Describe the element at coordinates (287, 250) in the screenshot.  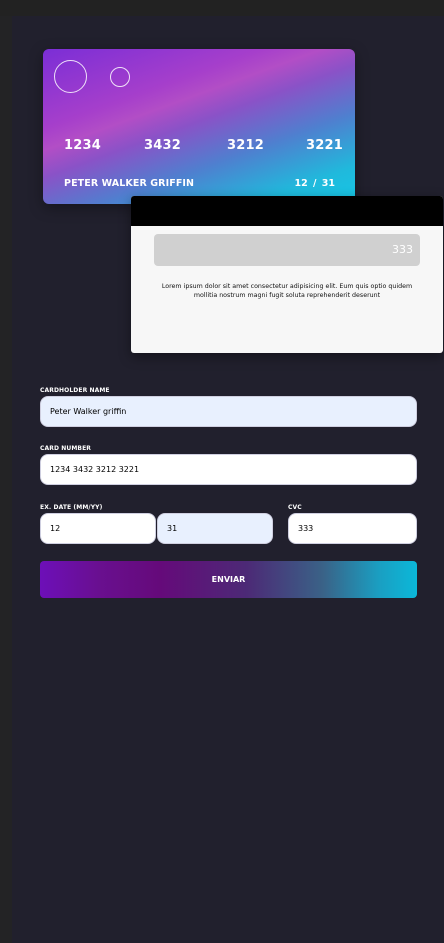
I see `card-back-cvc: 333` at that location.